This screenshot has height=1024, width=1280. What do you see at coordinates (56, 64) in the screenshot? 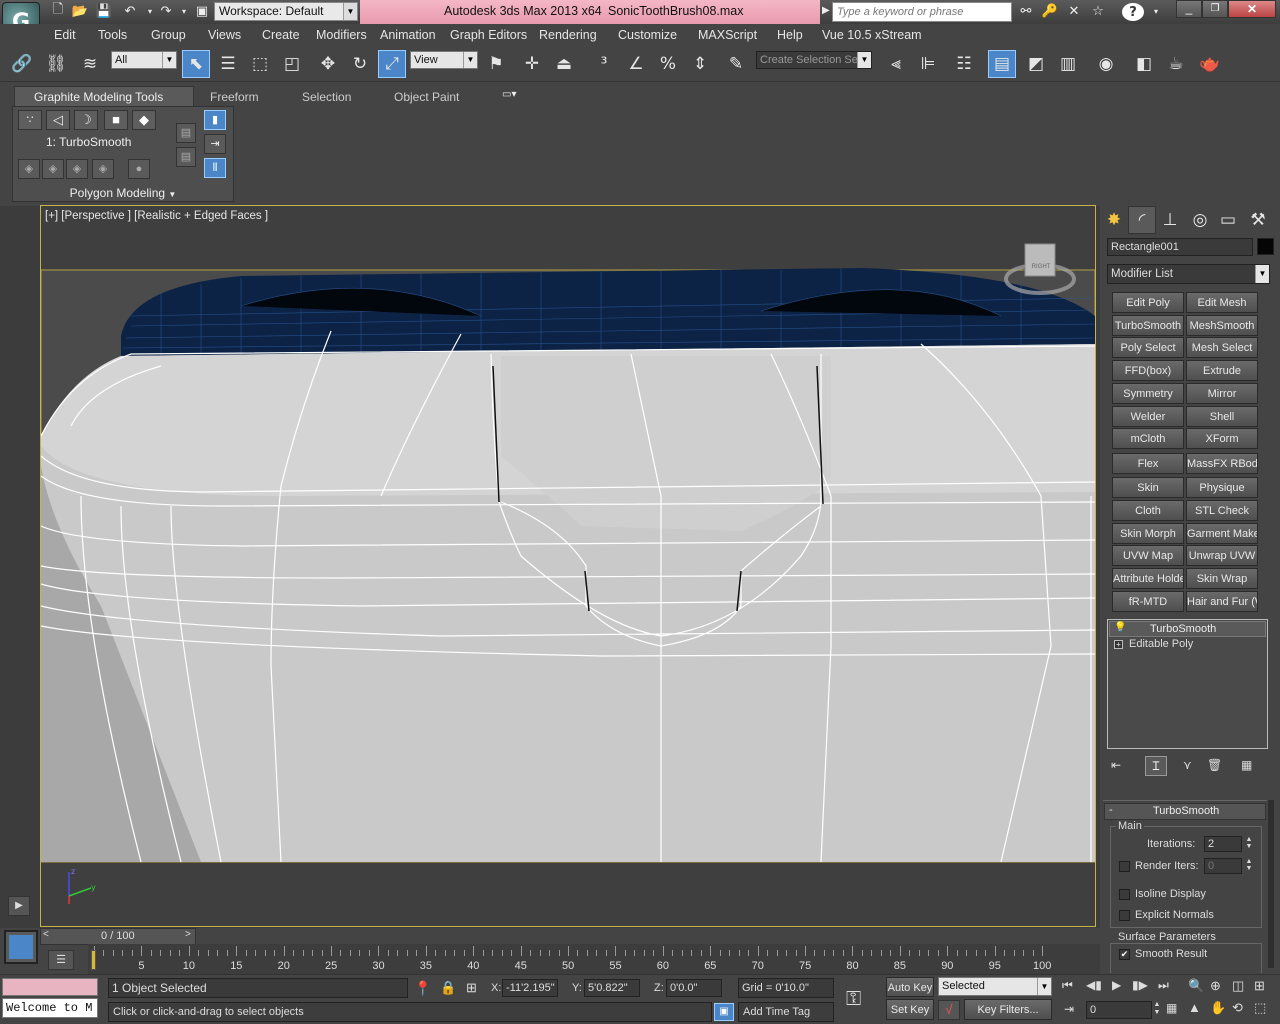
I see `unlink-selection-icon: ⛓` at bounding box center [56, 64].